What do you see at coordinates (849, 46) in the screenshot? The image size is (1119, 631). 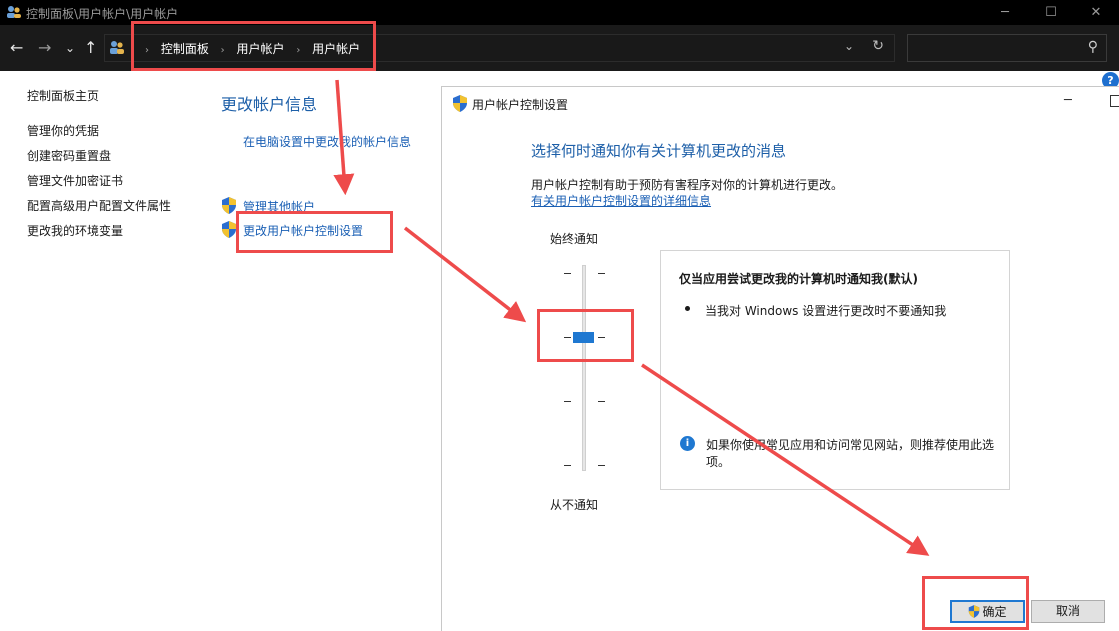 I see `address-dropdown-icon: ⌄` at bounding box center [849, 46].